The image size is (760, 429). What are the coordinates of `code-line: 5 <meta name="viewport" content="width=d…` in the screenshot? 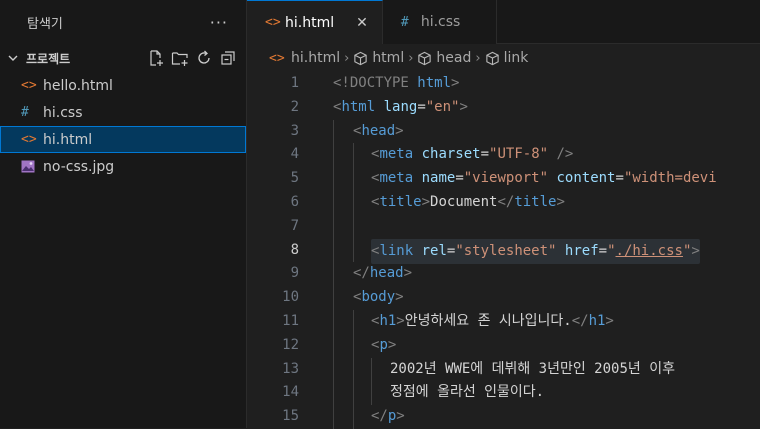 It's located at (503, 179).